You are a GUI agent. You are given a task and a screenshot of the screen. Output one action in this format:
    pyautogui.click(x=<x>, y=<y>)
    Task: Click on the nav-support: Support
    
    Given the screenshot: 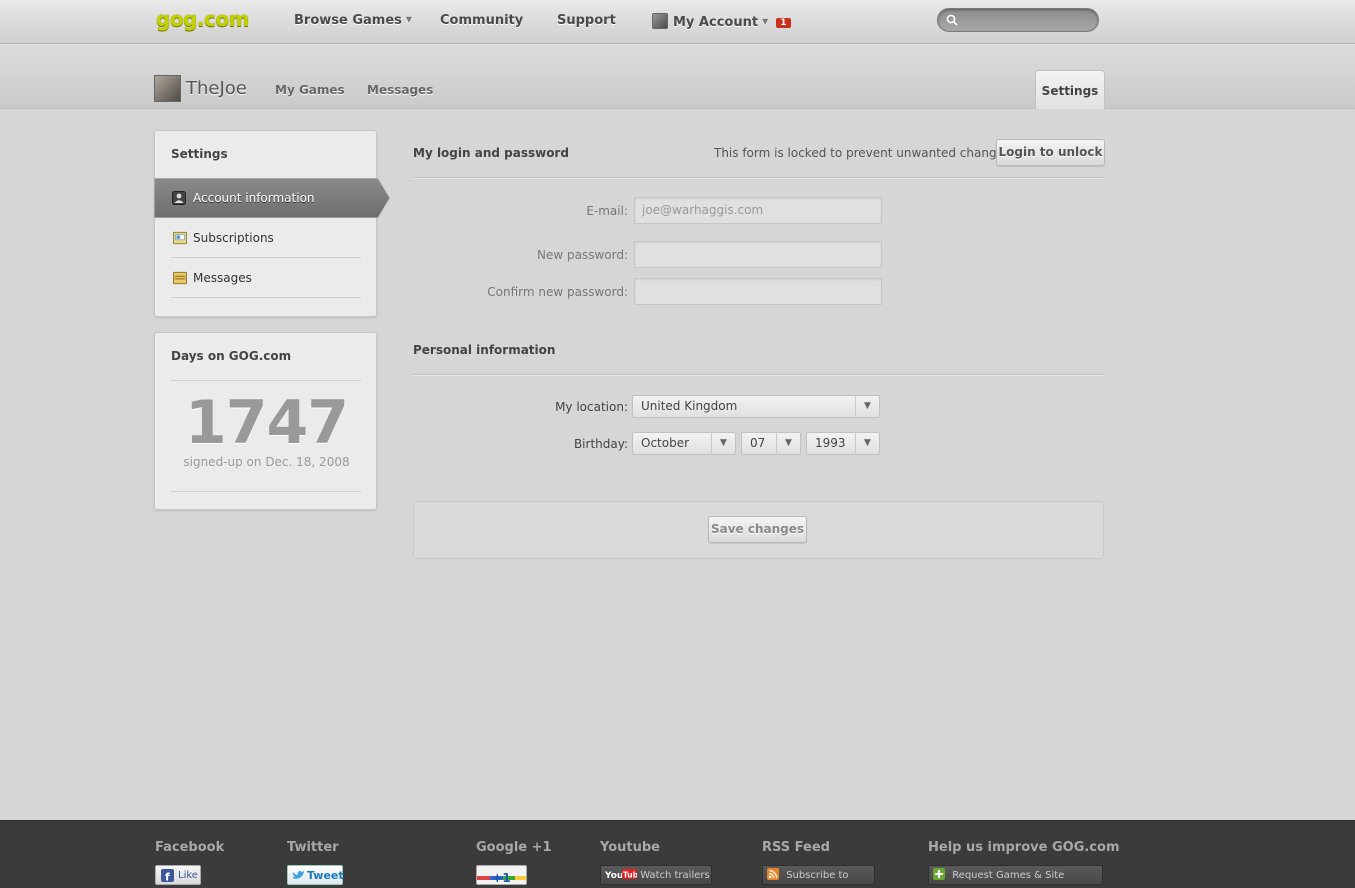 What is the action you would take?
    pyautogui.click(x=586, y=20)
    